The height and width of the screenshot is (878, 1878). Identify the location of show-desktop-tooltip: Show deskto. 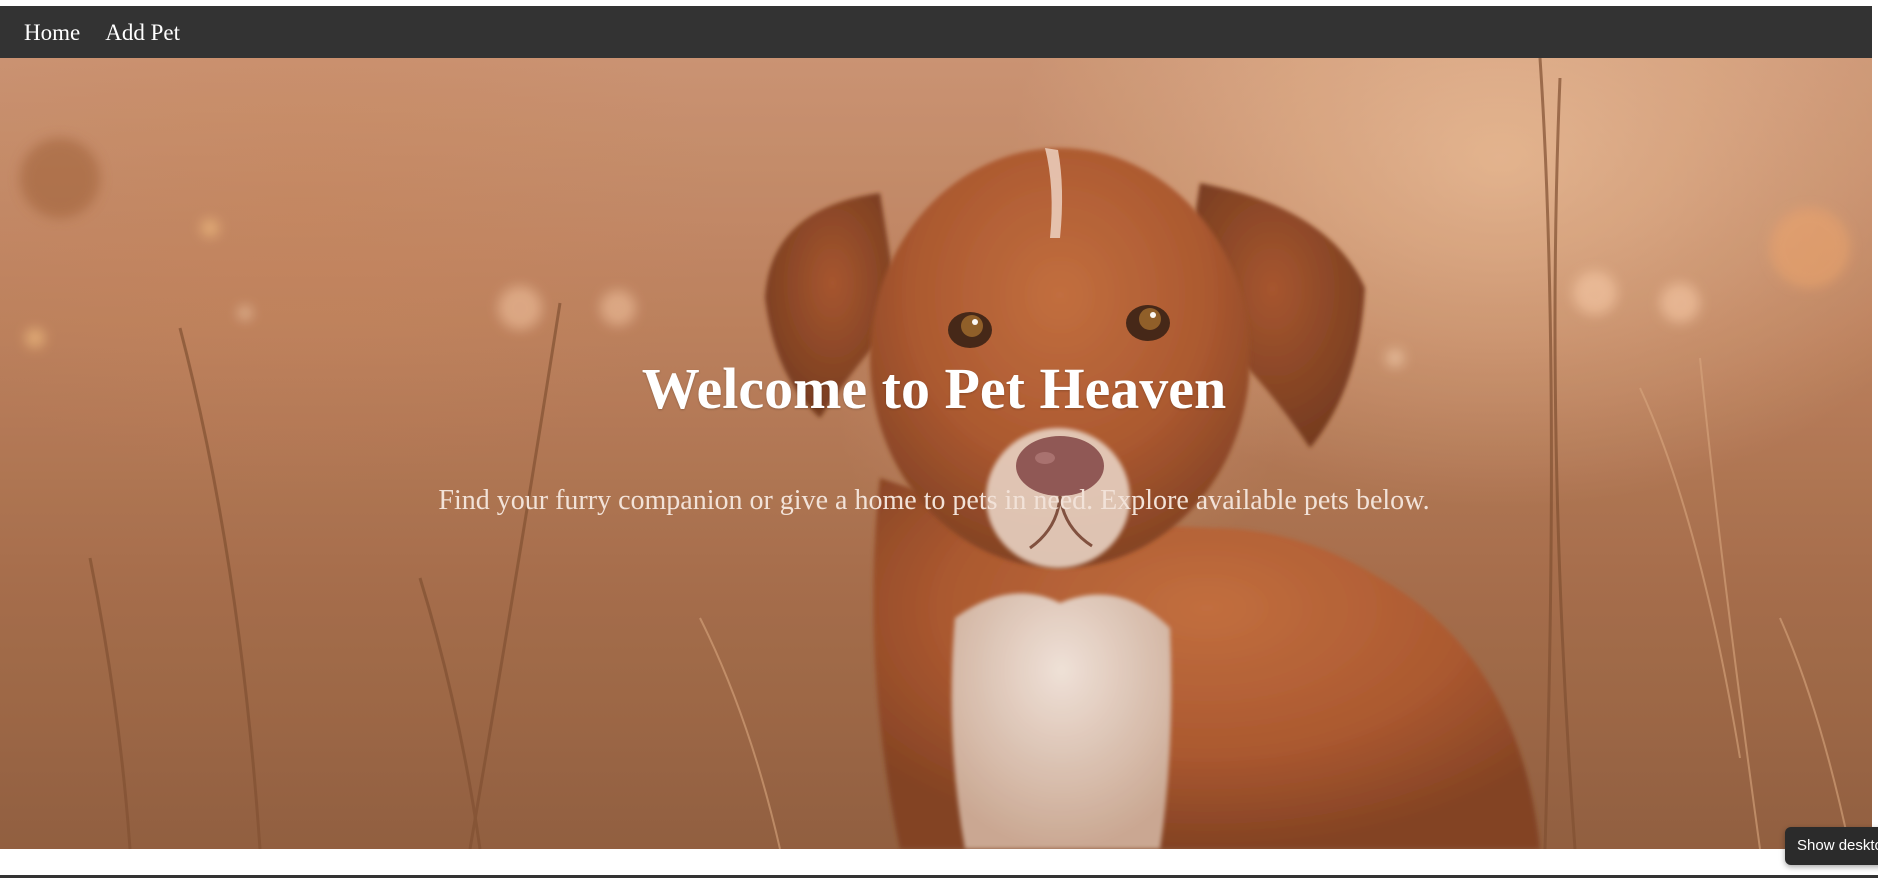
(1831, 846).